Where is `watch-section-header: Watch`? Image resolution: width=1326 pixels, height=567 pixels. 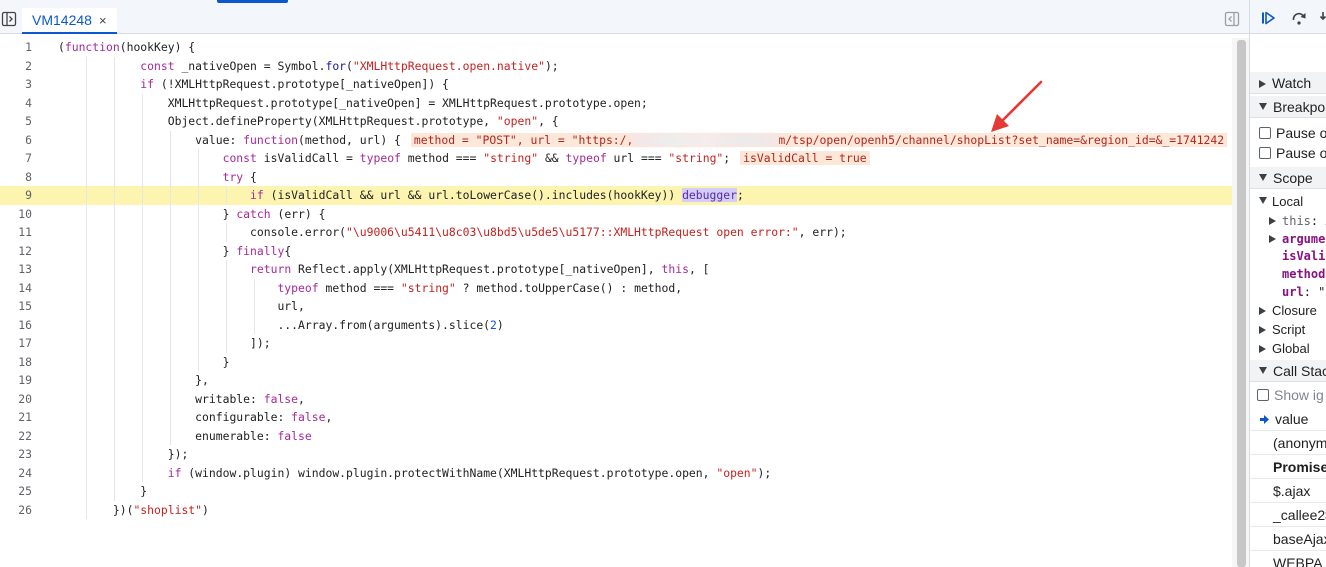
watch-section-header: Watch is located at coordinates (1288, 83).